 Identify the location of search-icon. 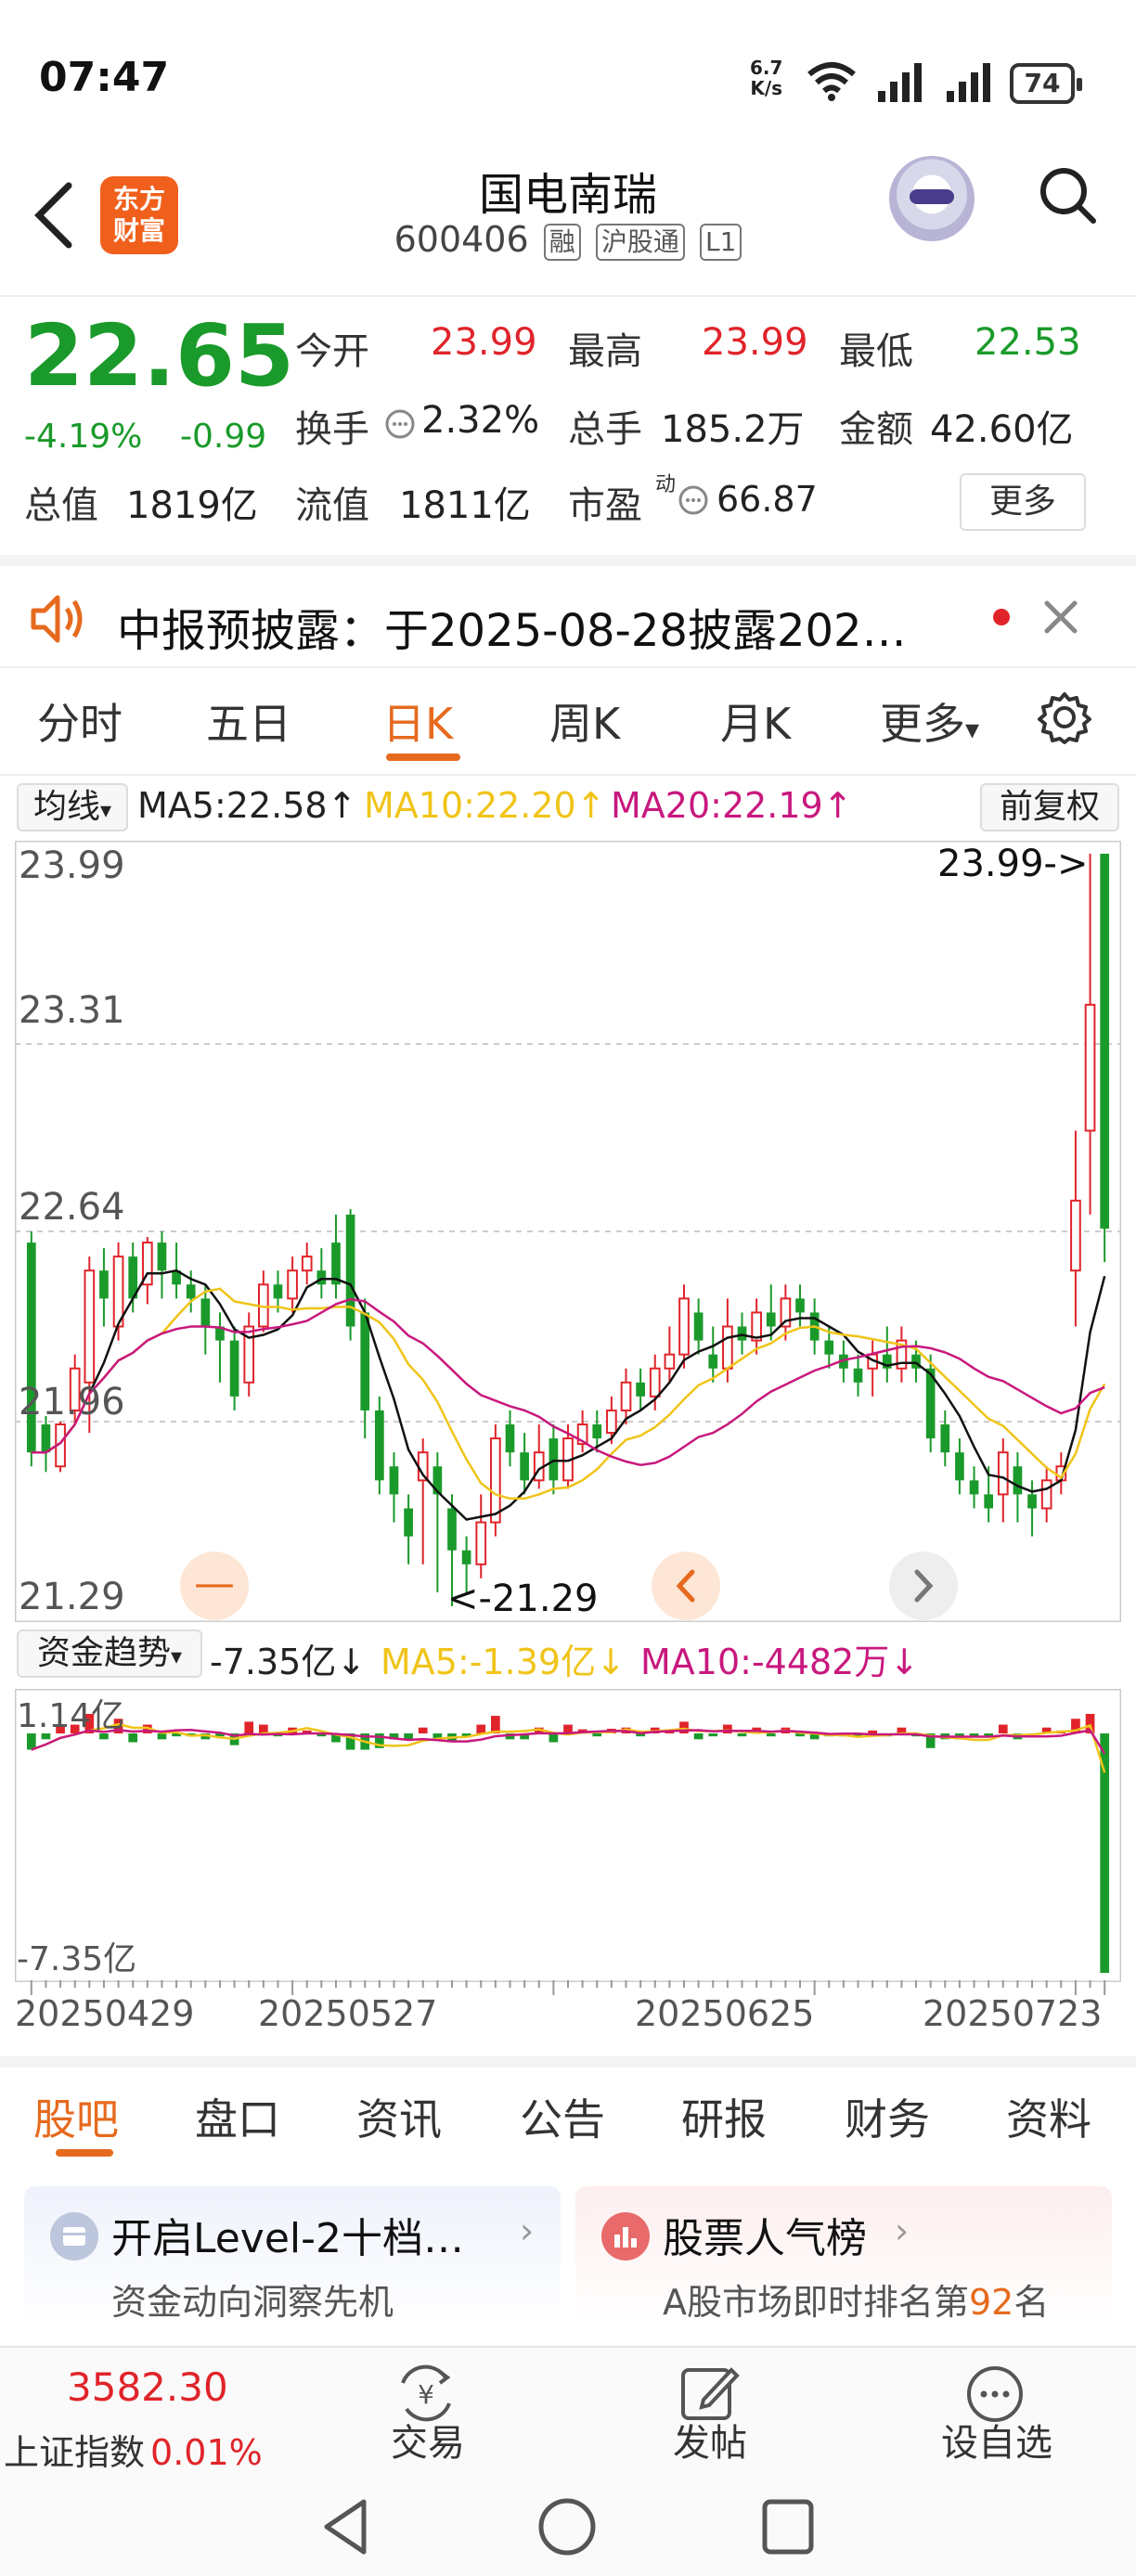
(1067, 195).